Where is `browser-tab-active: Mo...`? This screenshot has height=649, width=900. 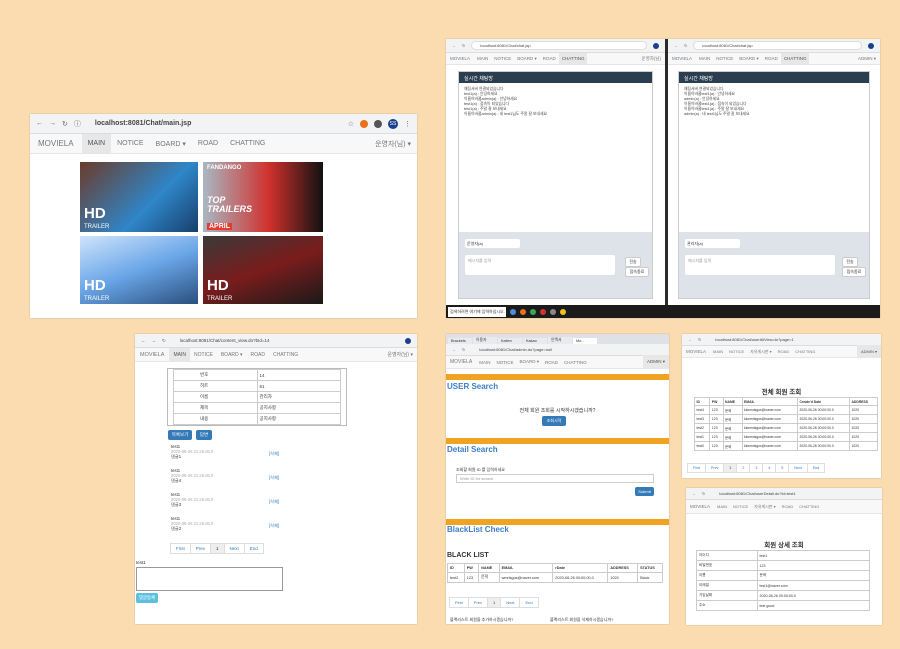 browser-tab-active: Mo... is located at coordinates (585, 341).